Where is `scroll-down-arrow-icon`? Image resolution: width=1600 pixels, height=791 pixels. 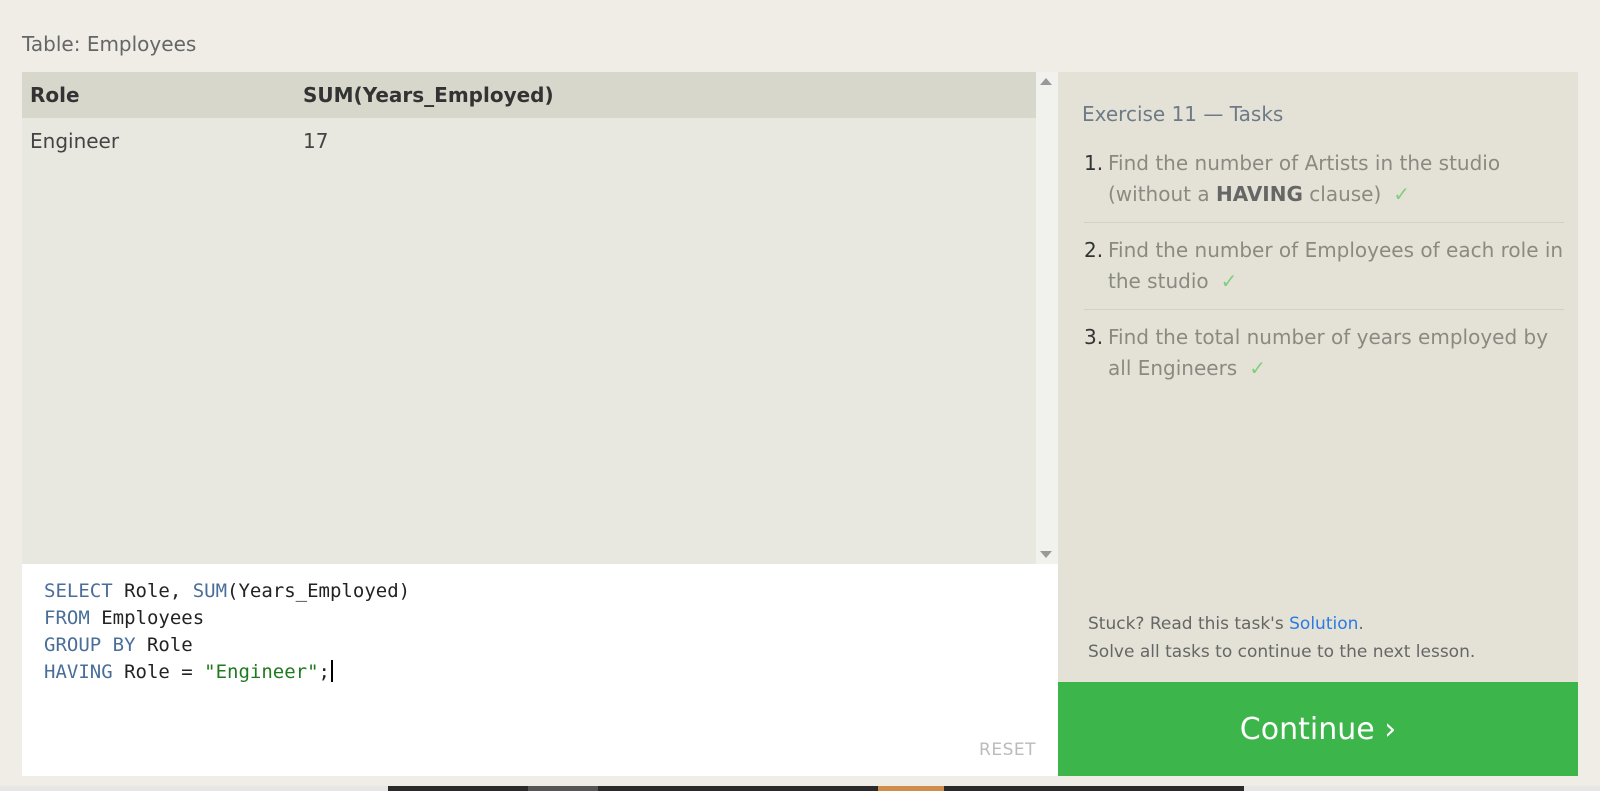 scroll-down-arrow-icon is located at coordinates (1046, 554).